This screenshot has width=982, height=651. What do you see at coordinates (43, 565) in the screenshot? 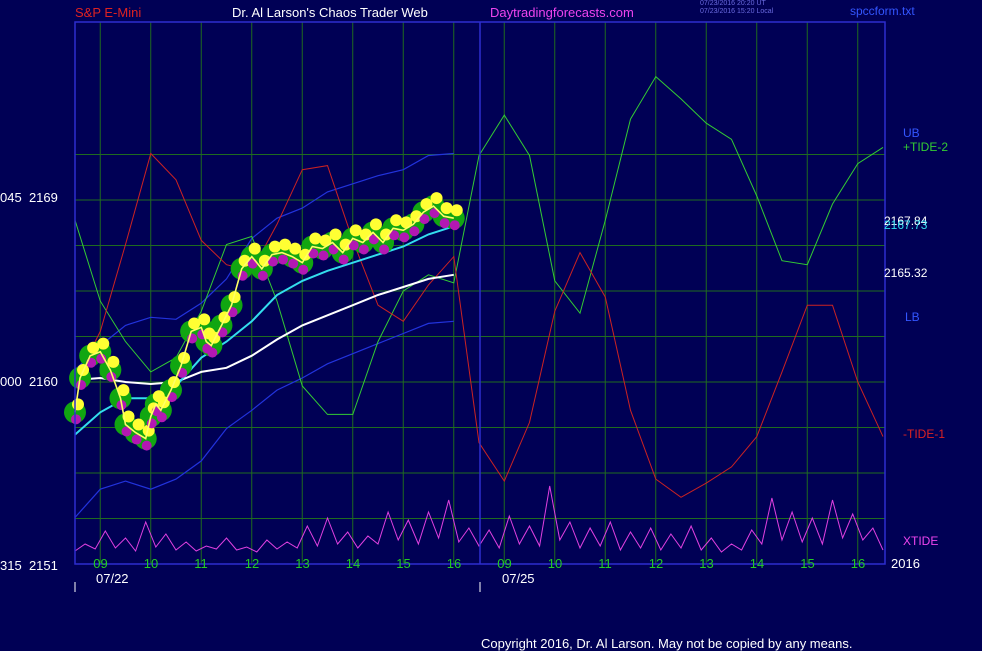
I see `y-label-bottom-right: 2151` at bounding box center [43, 565].